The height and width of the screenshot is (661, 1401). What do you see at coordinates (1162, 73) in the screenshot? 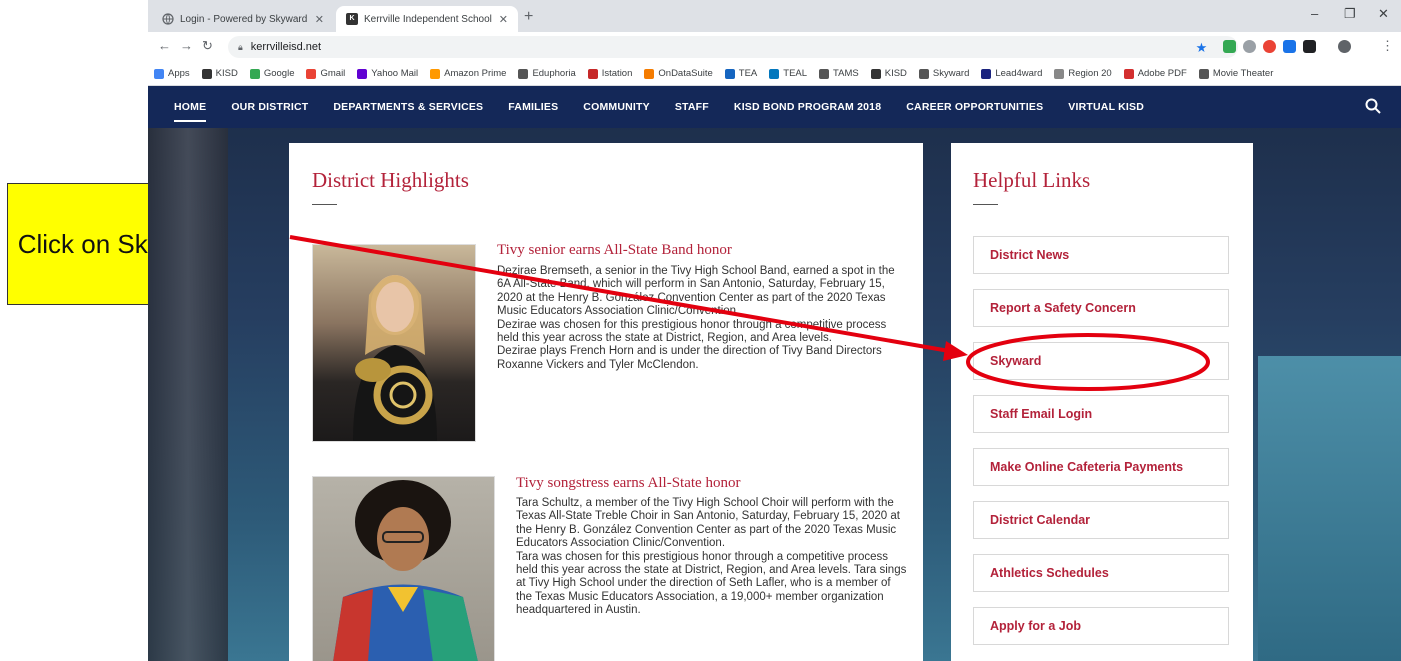
I see `bookmark-label: Adobe PDF` at bounding box center [1162, 73].